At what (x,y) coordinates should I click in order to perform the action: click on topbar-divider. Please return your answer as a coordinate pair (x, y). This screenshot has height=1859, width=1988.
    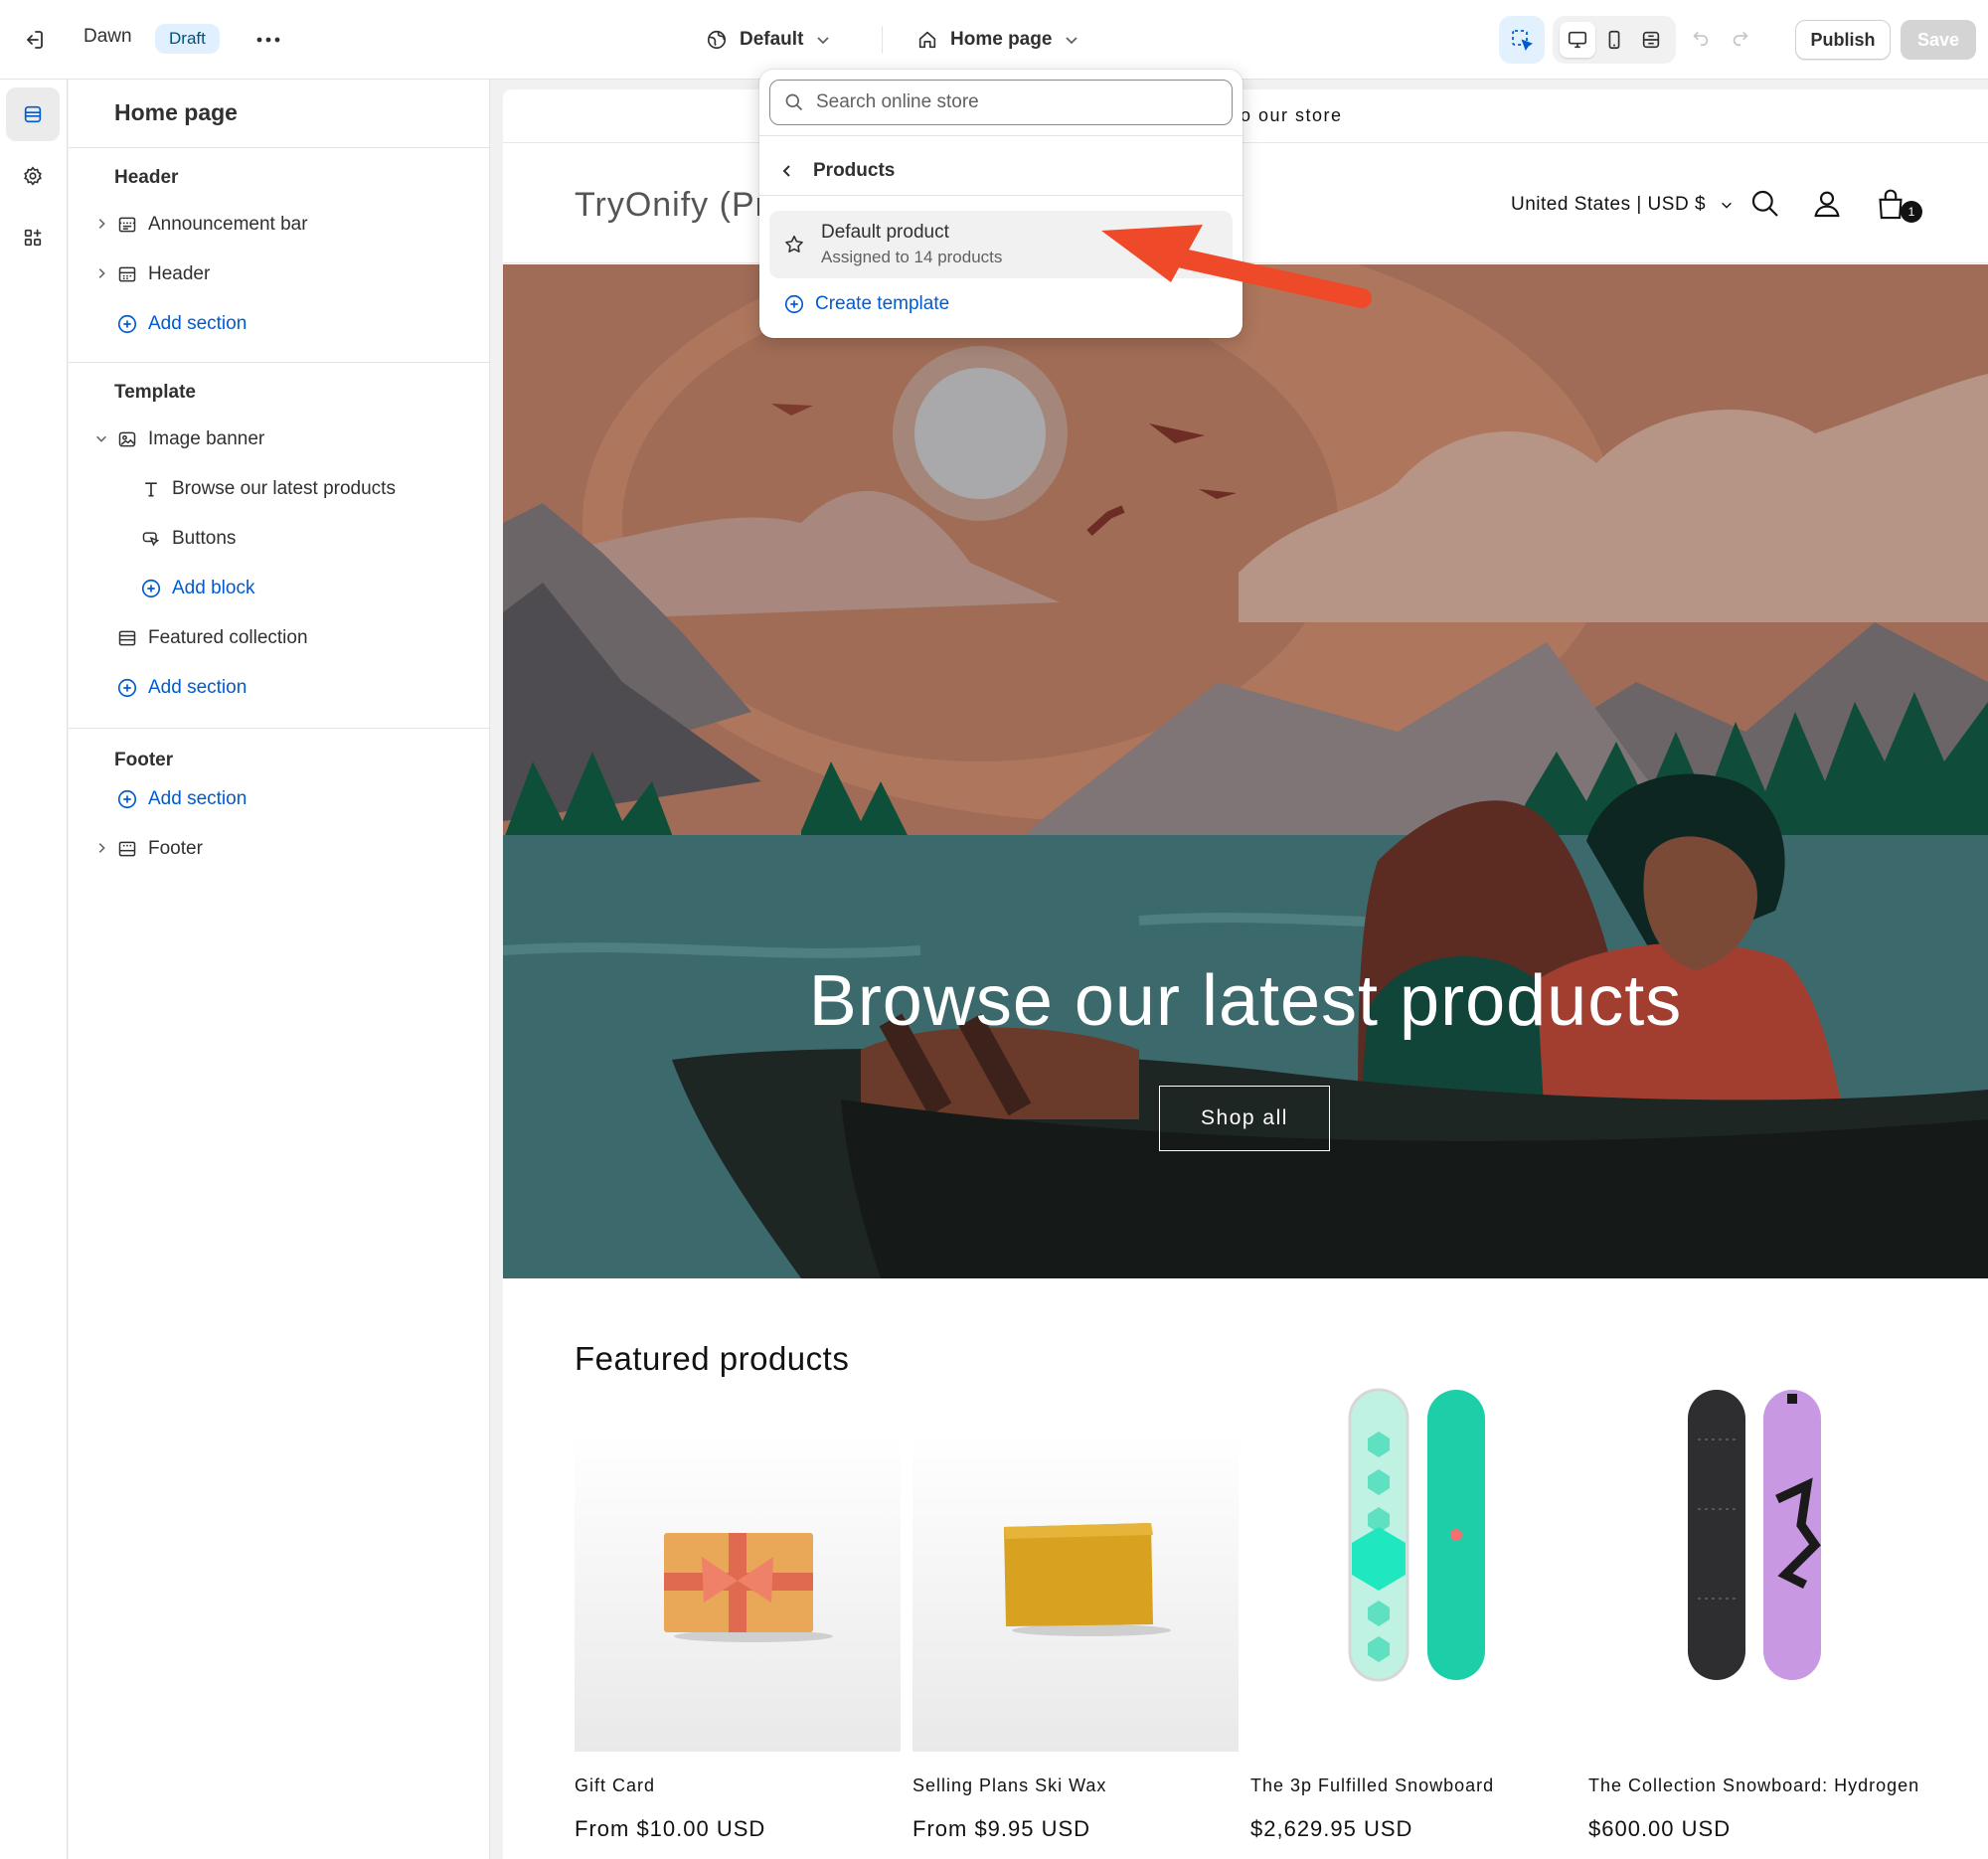
    Looking at the image, I should click on (882, 40).